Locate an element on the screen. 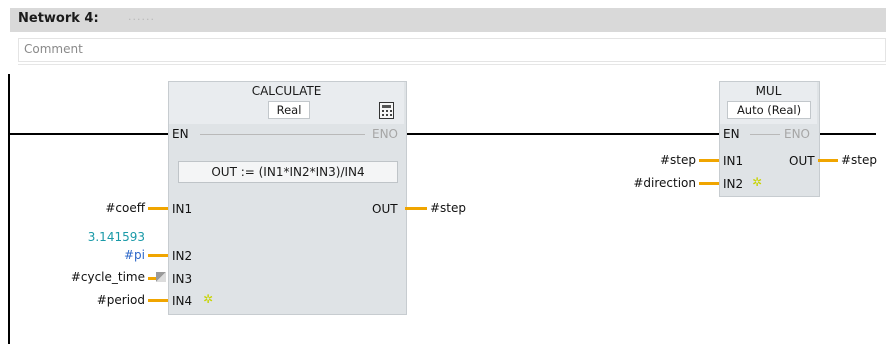 This screenshot has height=355, width=886. power-line-middle is located at coordinates (562, 134).